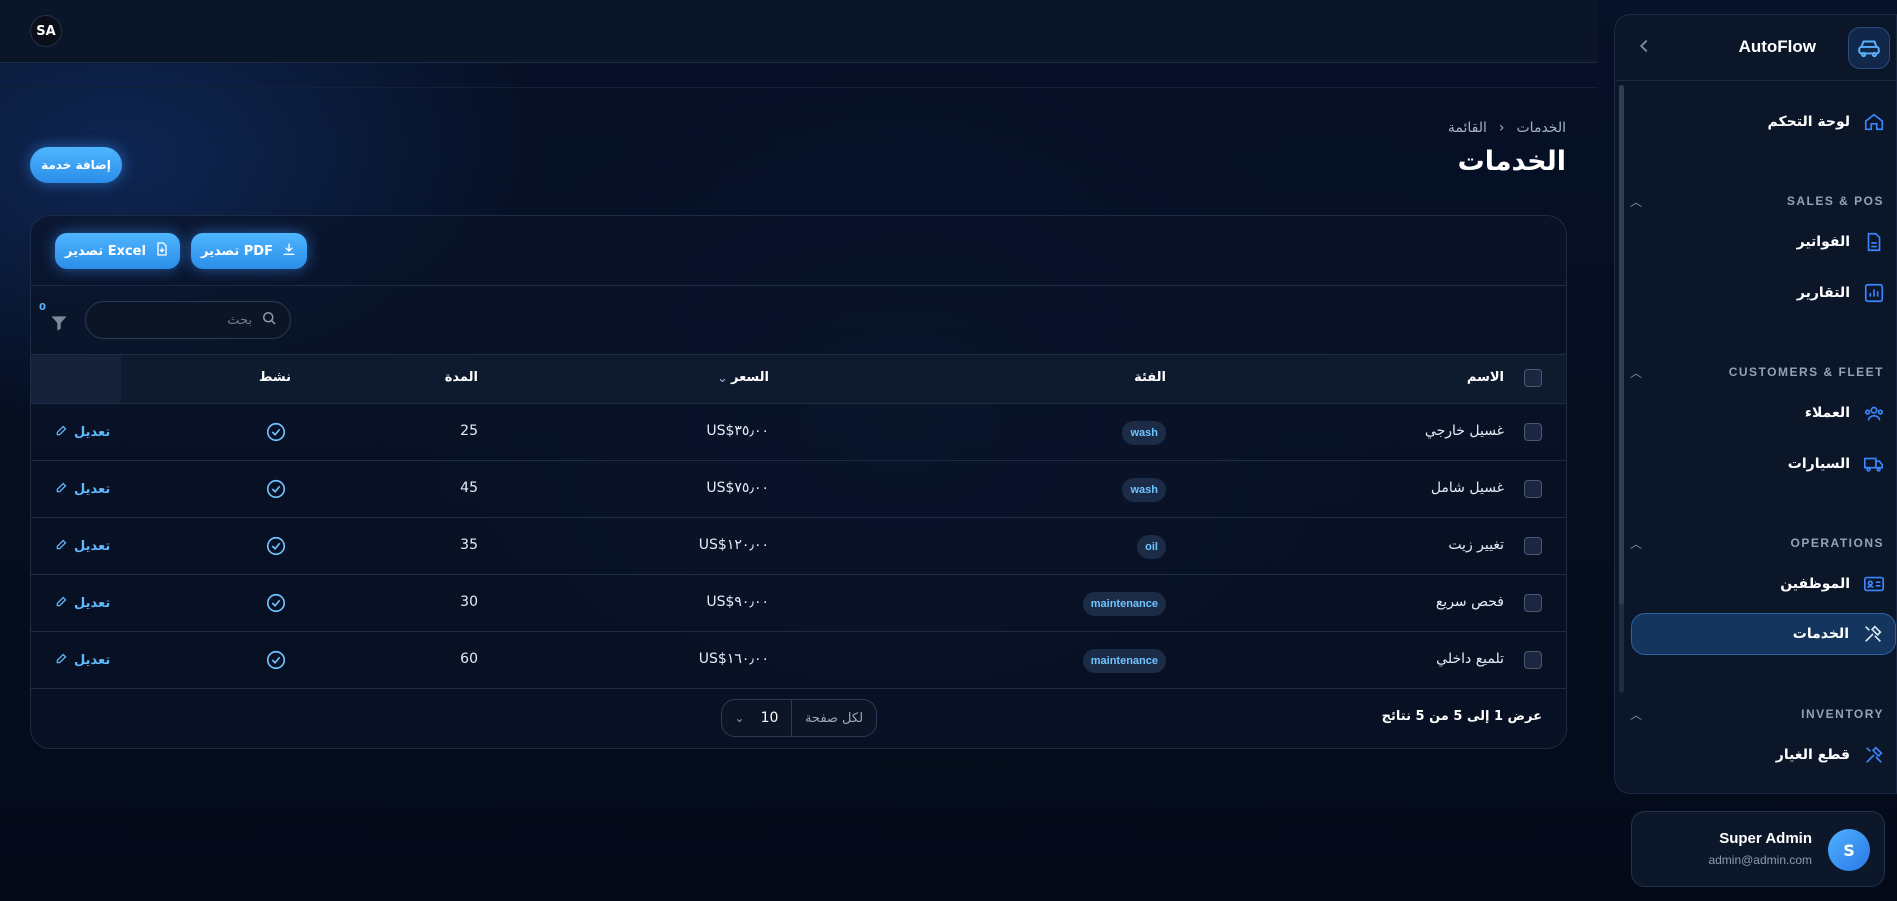 Image resolution: width=1897 pixels, height=901 pixels. Describe the element at coordinates (461, 377) in the screenshot. I see `header-duration: المدة` at that location.